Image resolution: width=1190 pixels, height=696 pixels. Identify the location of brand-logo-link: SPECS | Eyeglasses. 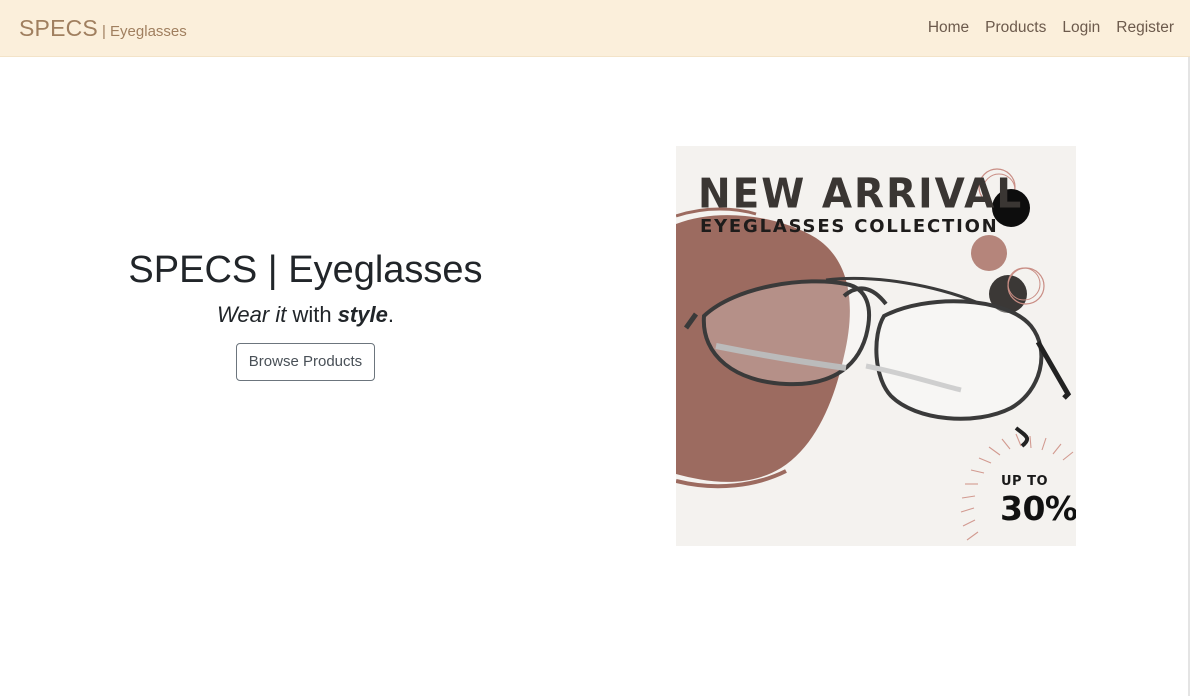
(103, 28).